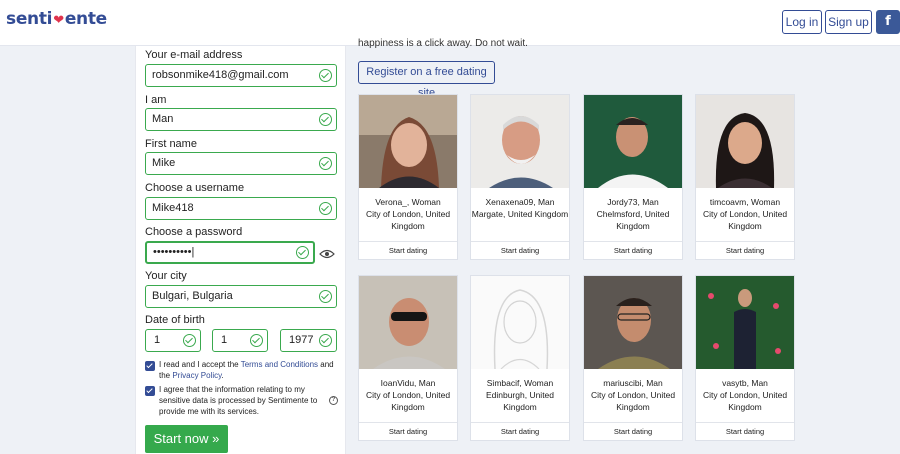  I want to click on terms-prefix: I read and I accept the, so click(200, 364).